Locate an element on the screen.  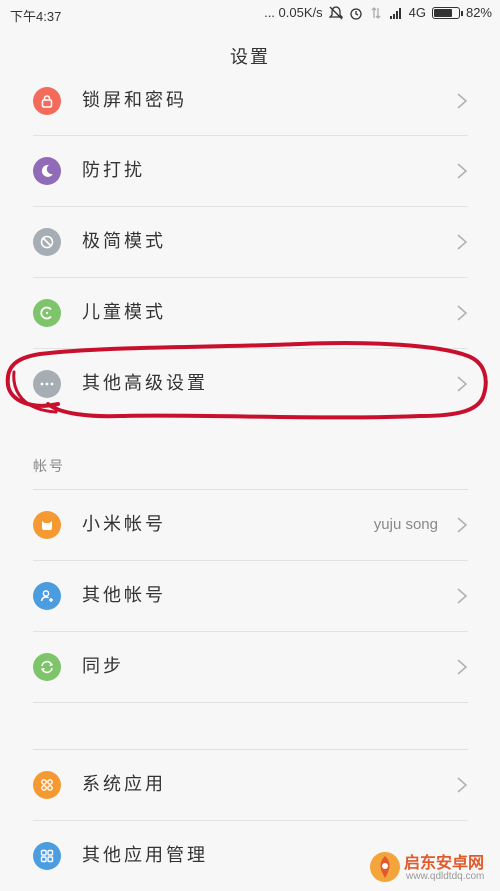
watermark-name: 启东安卓网 is located at coordinates (444, 862).